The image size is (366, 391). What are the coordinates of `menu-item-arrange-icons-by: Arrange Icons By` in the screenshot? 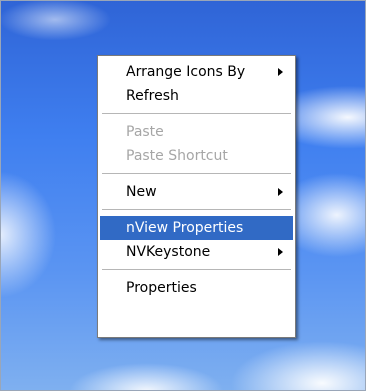 It's located at (196, 72).